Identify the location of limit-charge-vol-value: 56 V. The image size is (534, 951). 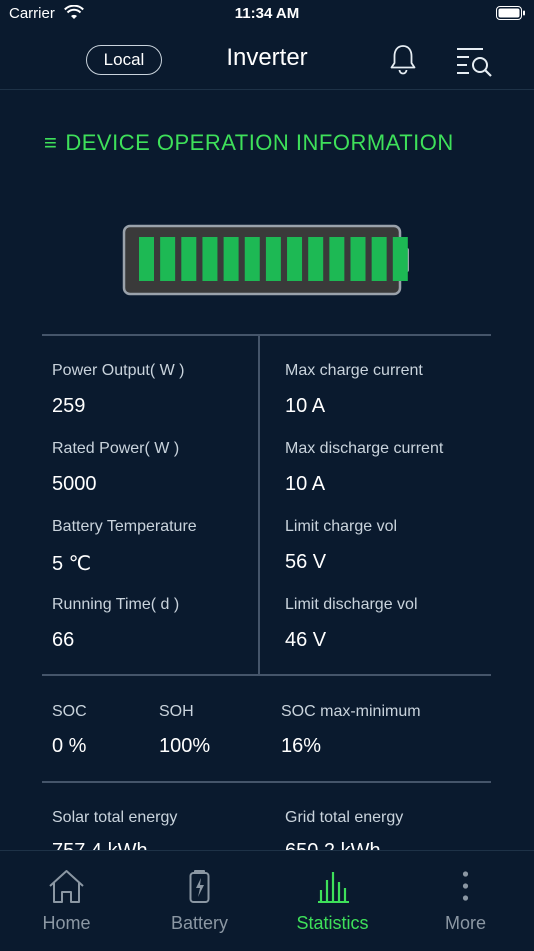
(306, 562).